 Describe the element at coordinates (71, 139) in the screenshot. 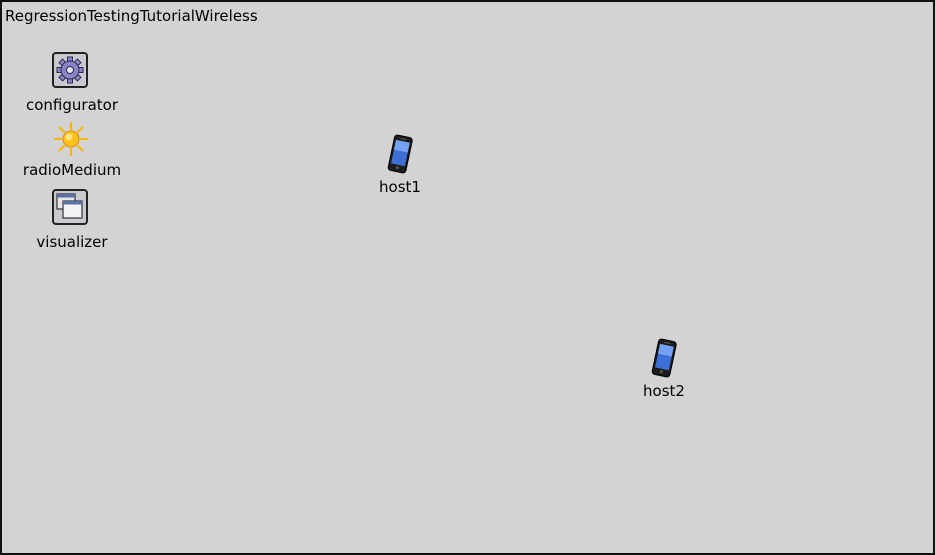

I see `sun-icon` at that location.